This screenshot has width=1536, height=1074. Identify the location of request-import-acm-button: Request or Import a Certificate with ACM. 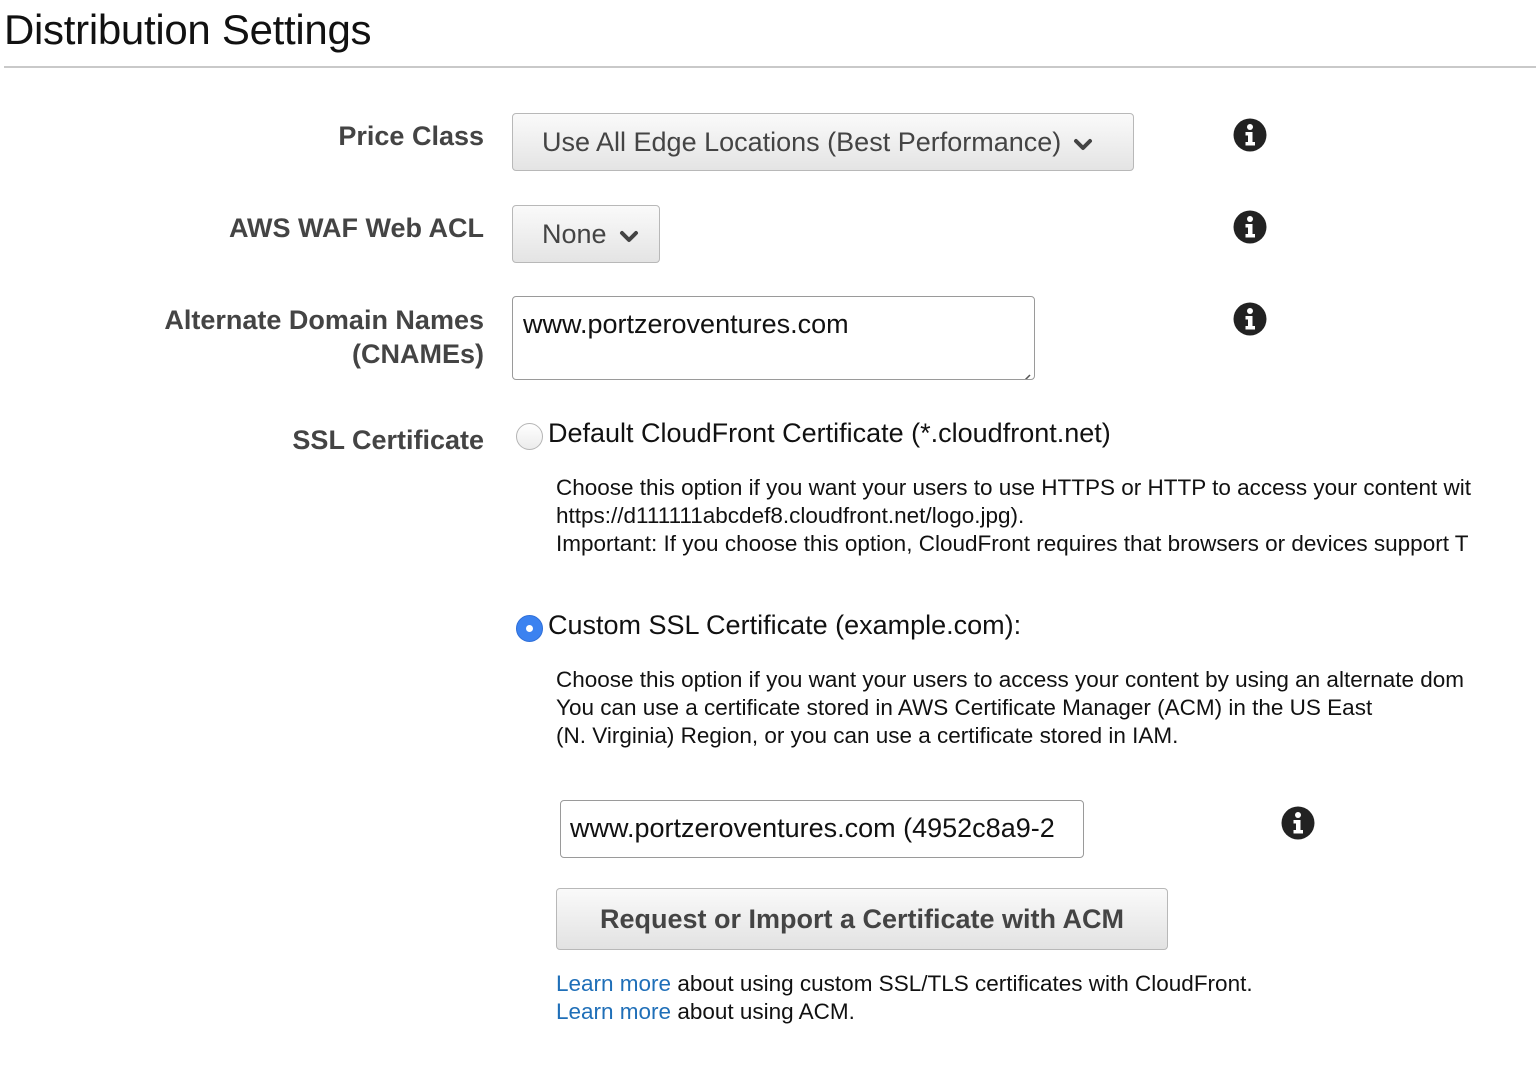
(862, 919).